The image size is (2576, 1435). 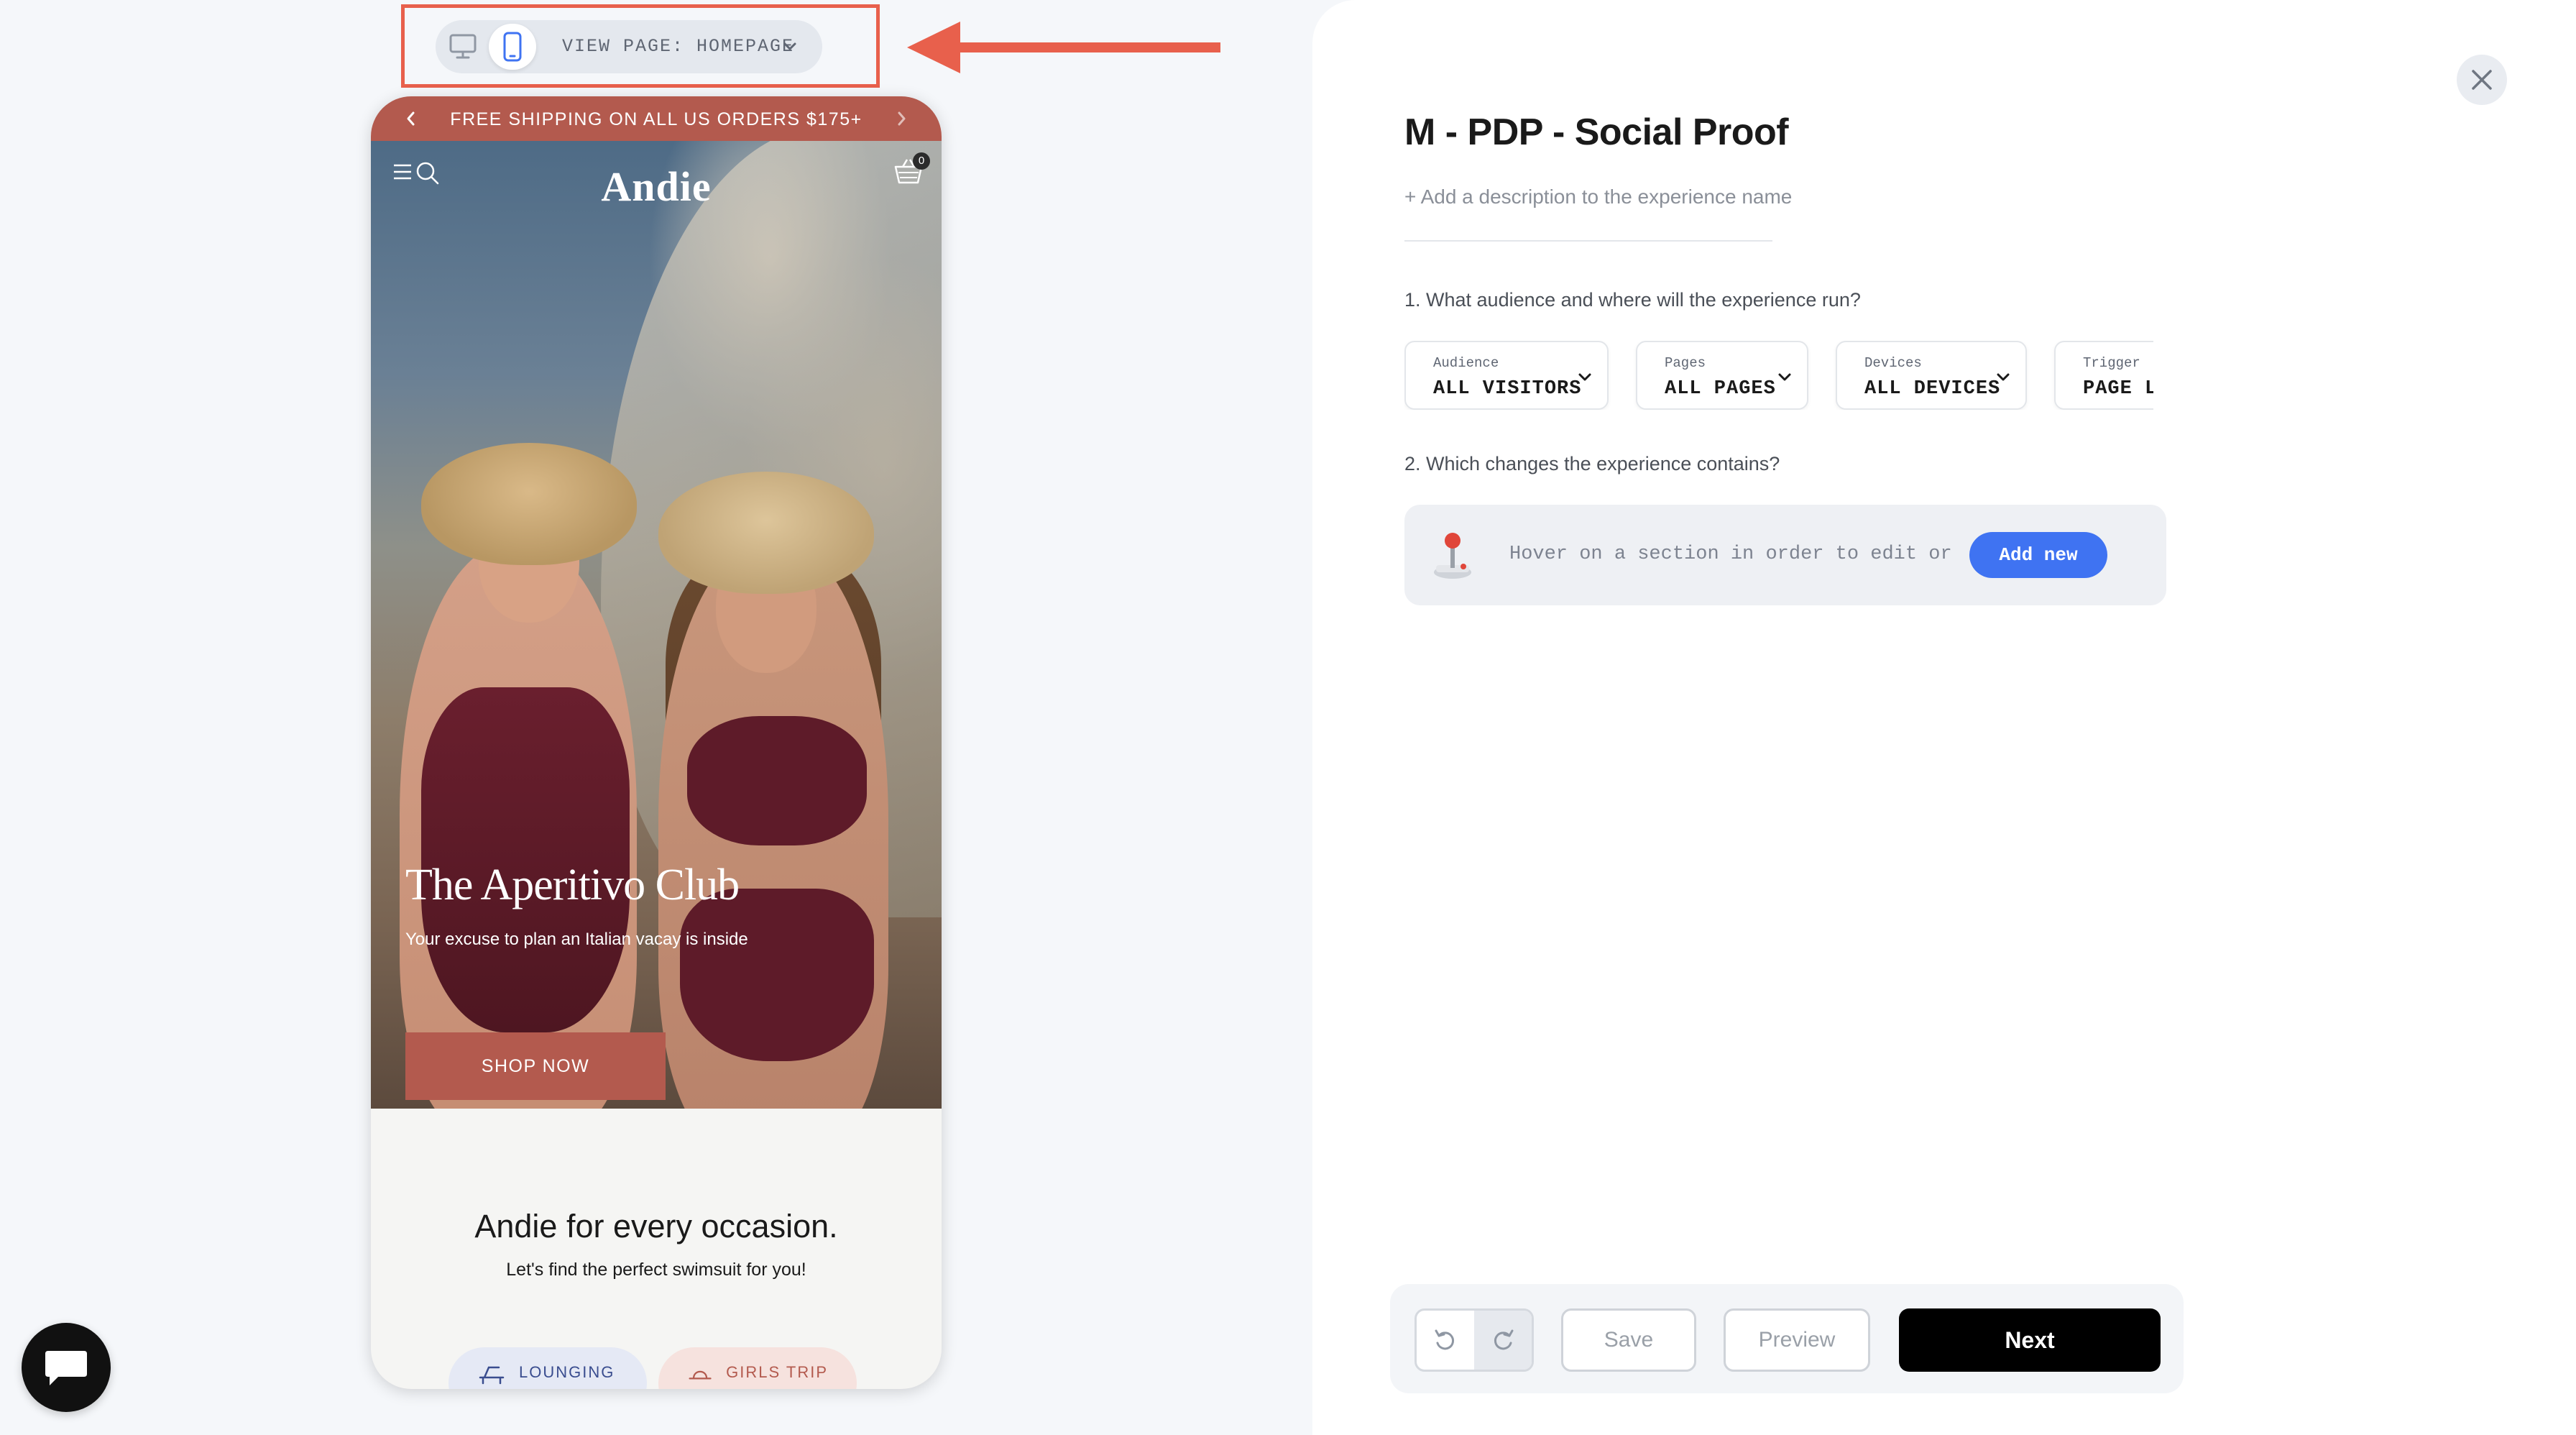 I want to click on lounge-chair-icon, so click(x=492, y=1375).